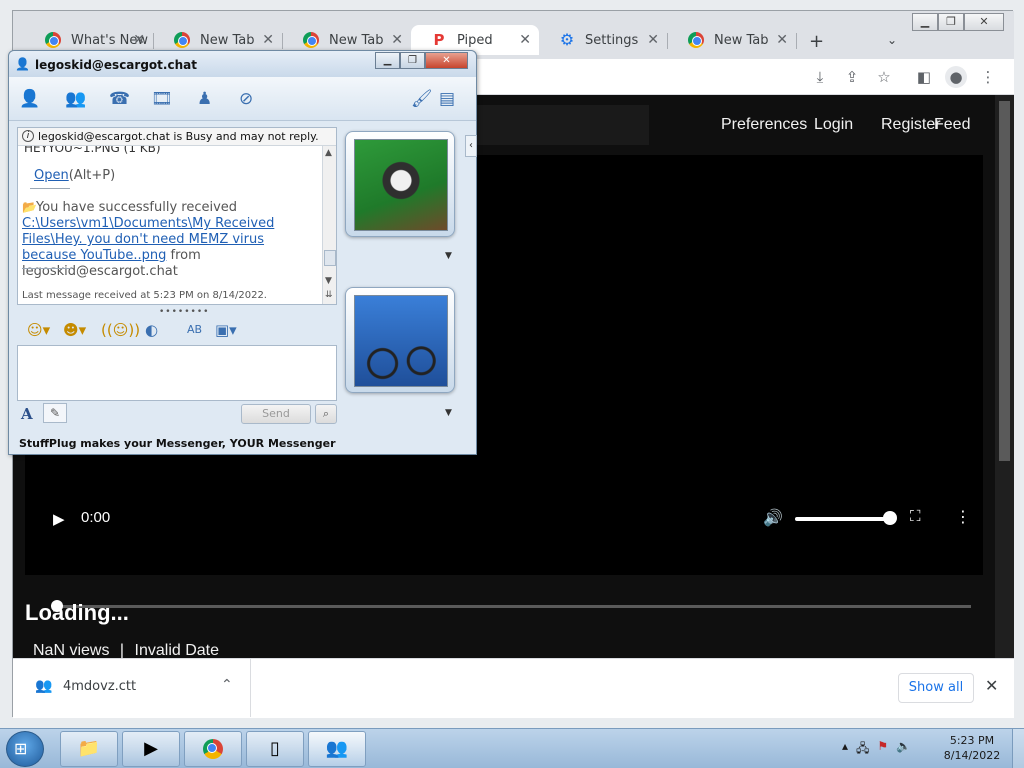  I want to click on explorer-task: 📁, so click(89, 749).